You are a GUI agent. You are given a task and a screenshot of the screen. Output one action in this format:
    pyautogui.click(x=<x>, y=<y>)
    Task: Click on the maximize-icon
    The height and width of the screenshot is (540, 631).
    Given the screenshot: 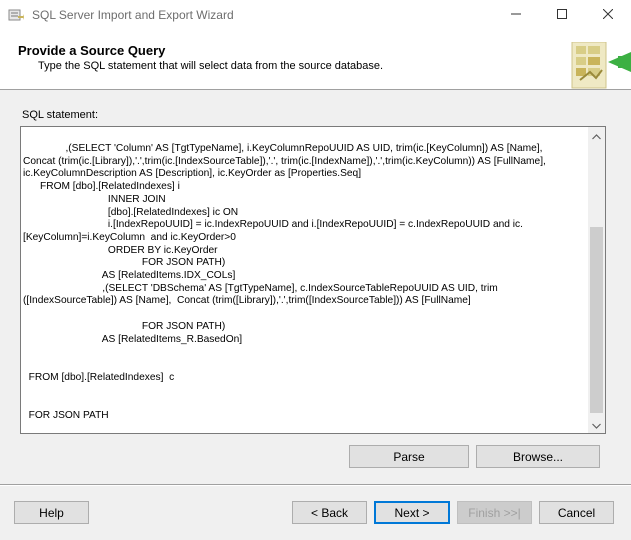 What is the action you would take?
    pyautogui.click(x=562, y=15)
    